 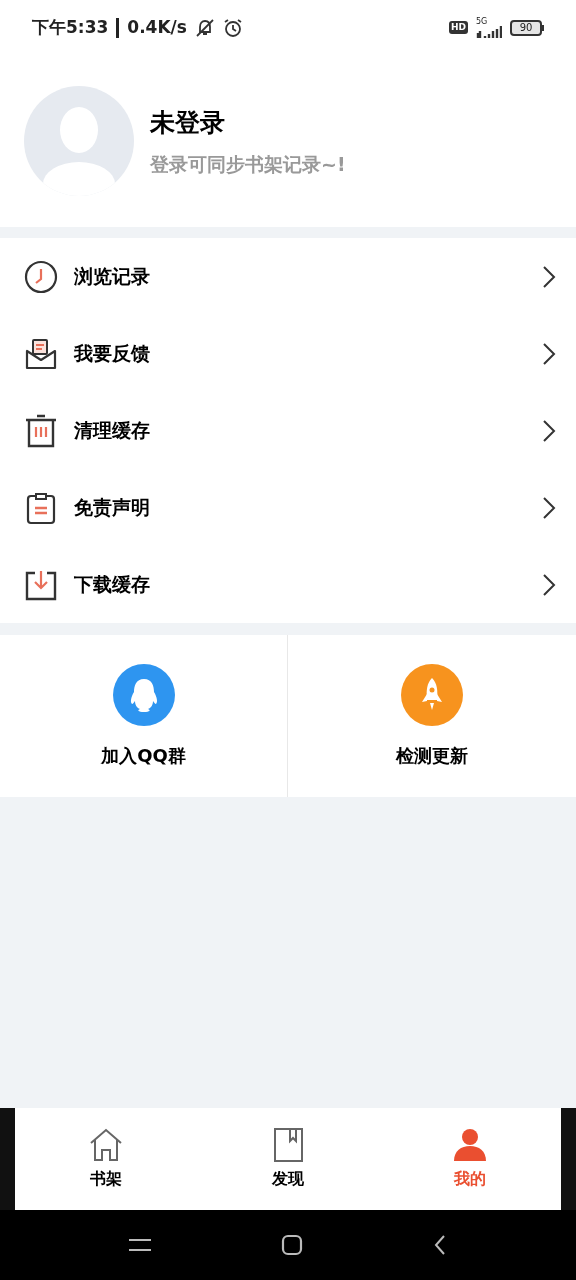 What do you see at coordinates (288, 507) in the screenshot?
I see `menu-item: 免责声明` at bounding box center [288, 507].